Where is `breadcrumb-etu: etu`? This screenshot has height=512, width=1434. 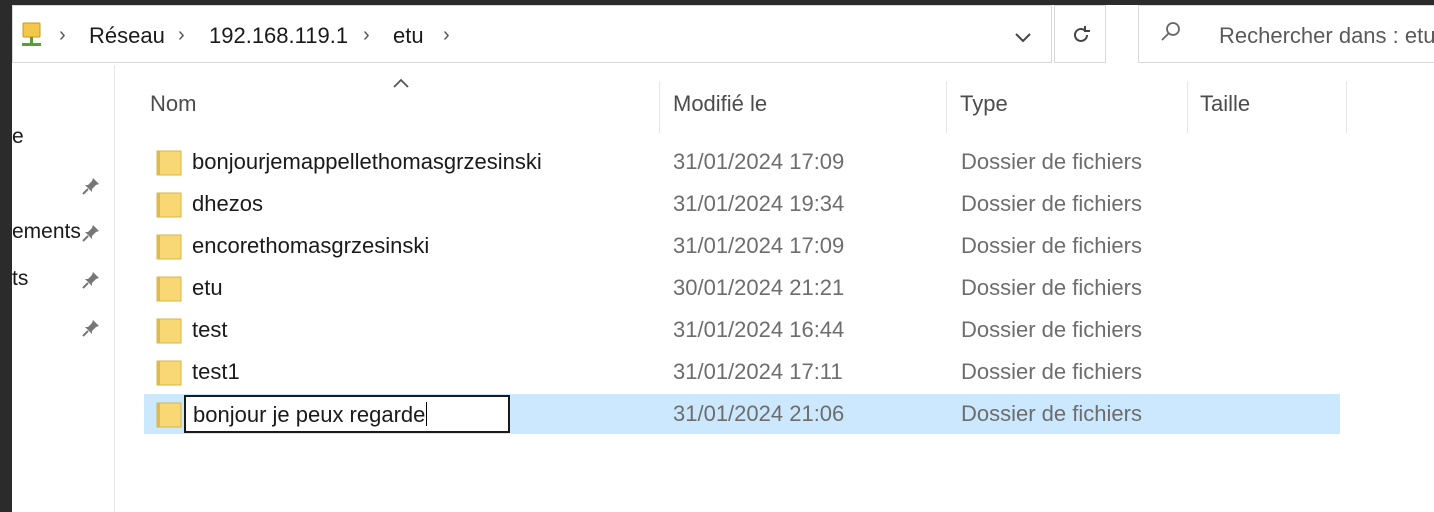 breadcrumb-etu: etu is located at coordinates (408, 36).